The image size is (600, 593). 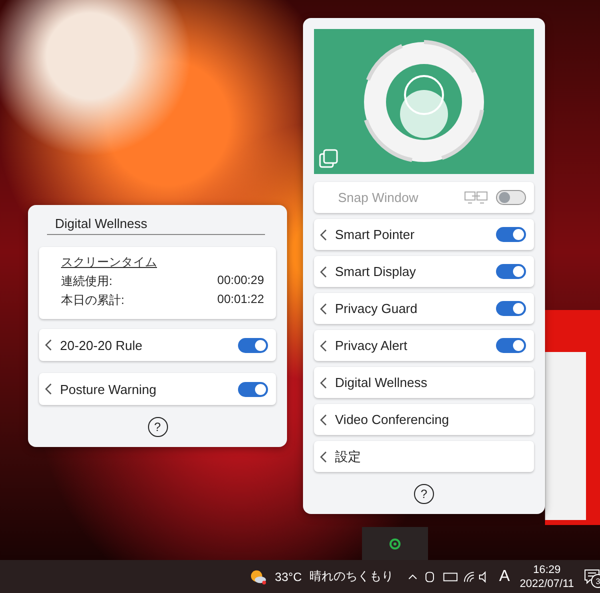 What do you see at coordinates (424, 102) in the screenshot?
I see `aperture-logo-icon` at bounding box center [424, 102].